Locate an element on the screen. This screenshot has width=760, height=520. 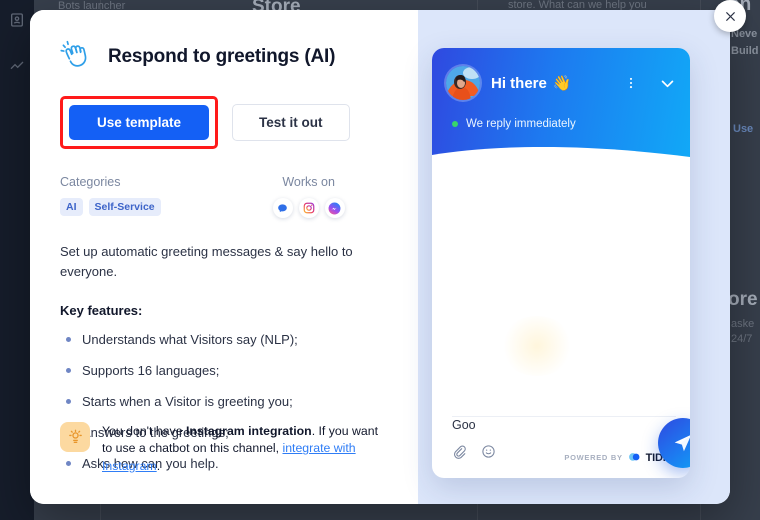
paperclip-glyph is located at coordinates (460, 452).